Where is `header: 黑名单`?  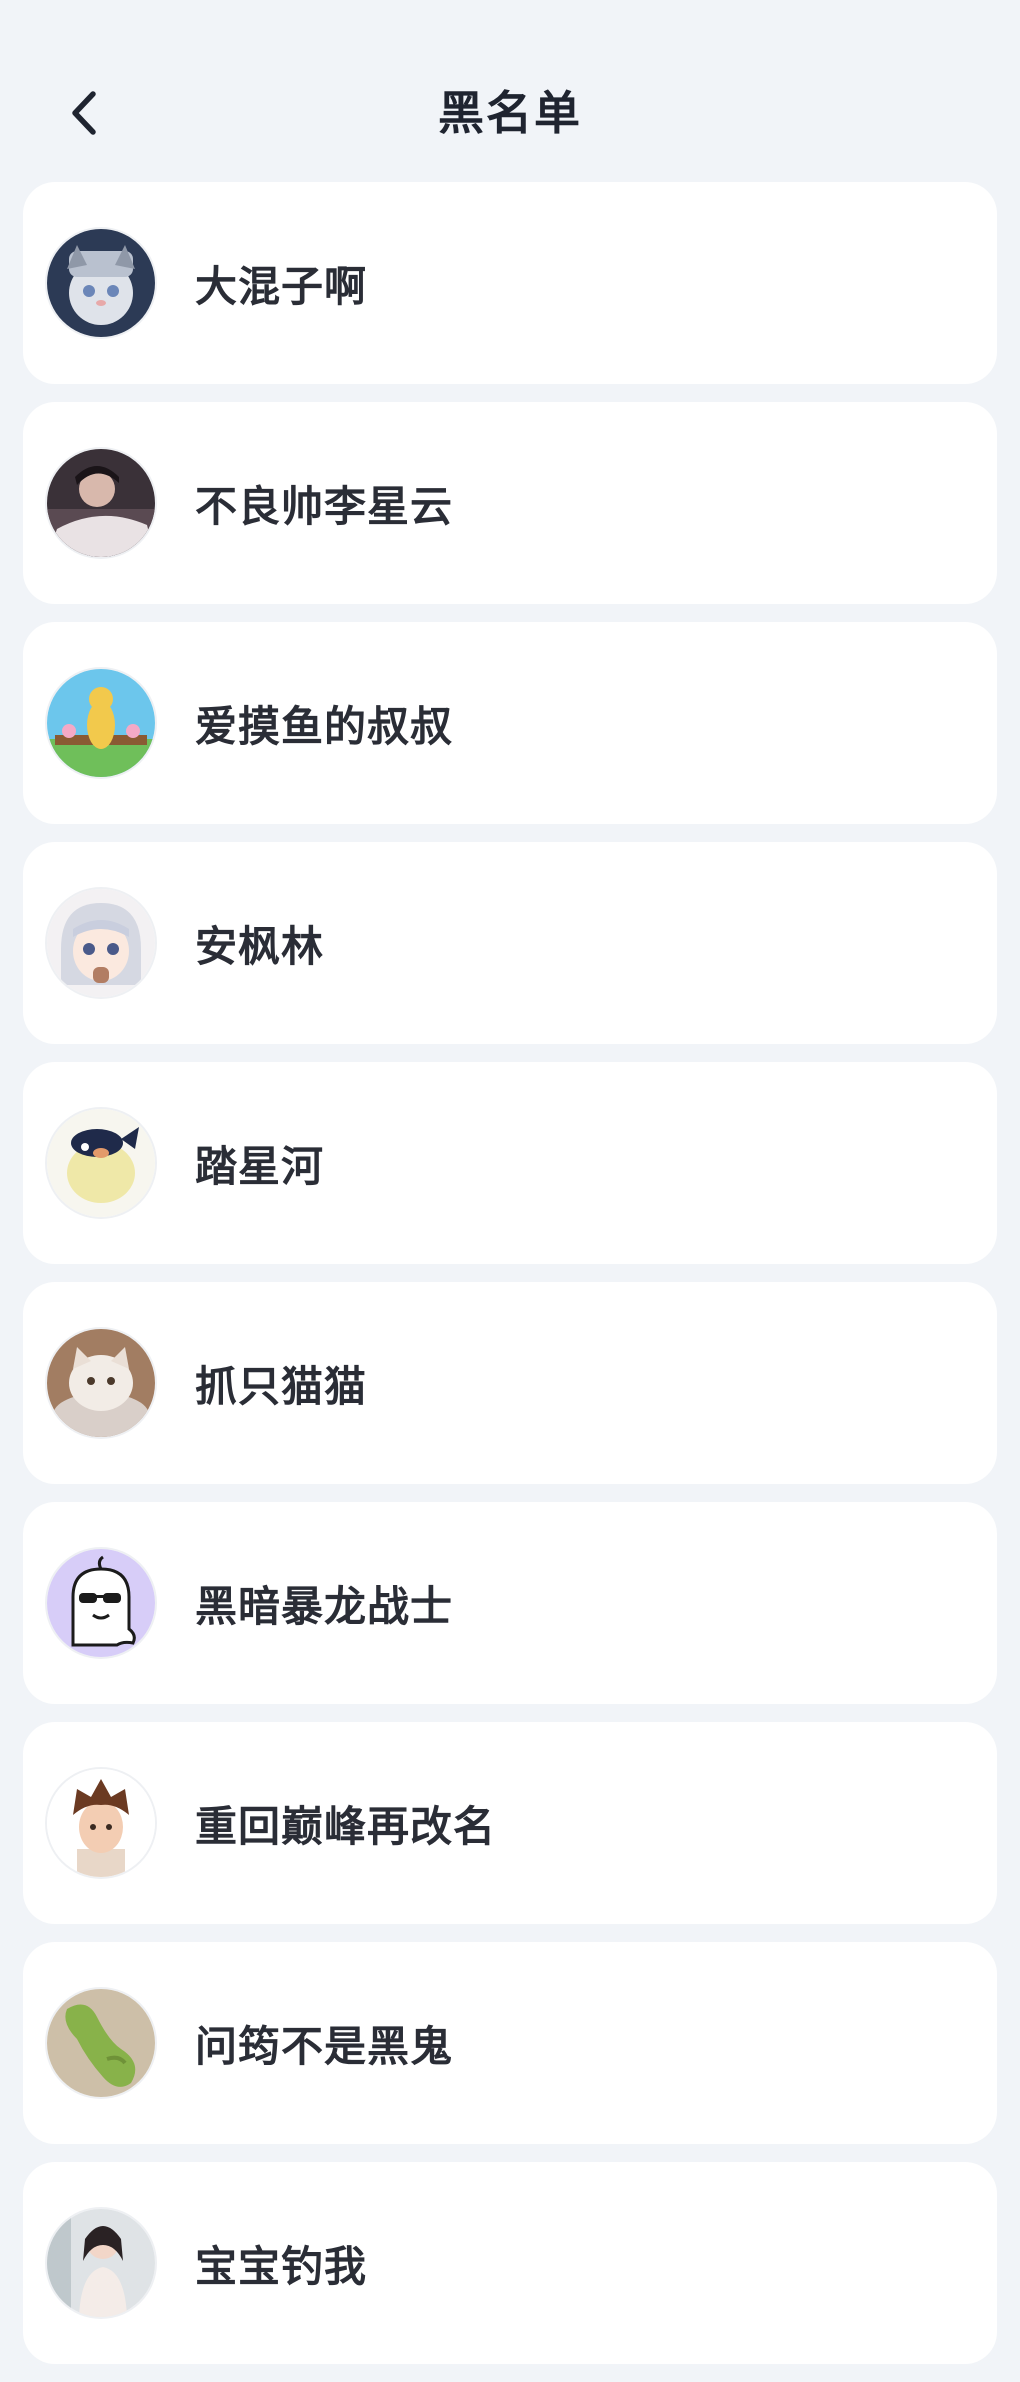
header: 黑名单 is located at coordinates (510, 90).